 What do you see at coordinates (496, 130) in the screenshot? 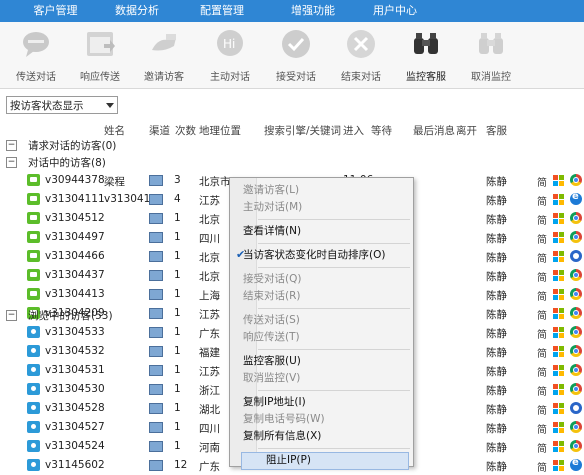
I see `col-agent: 客服` at bounding box center [496, 130].